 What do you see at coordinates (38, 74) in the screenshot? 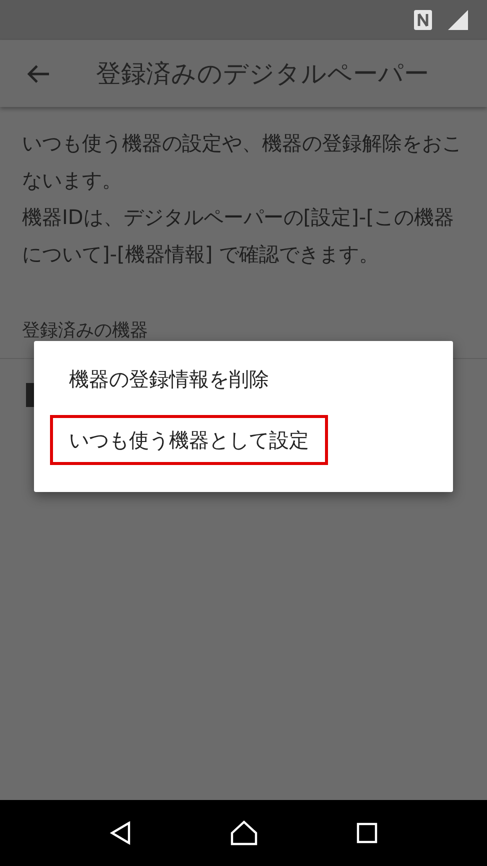
I see `back-arrow-icon` at bounding box center [38, 74].